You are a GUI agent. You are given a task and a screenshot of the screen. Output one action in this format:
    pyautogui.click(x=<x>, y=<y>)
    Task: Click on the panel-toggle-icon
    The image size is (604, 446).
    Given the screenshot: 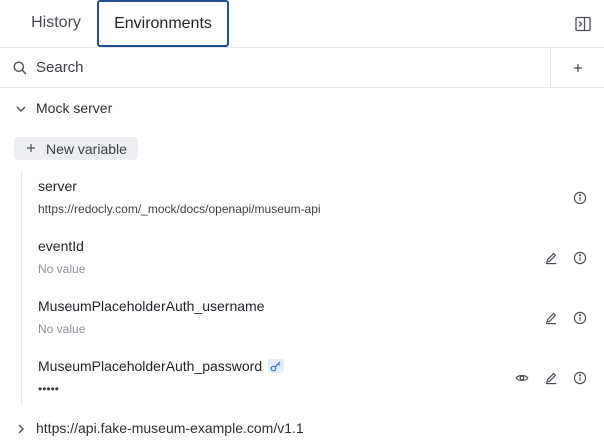 What is the action you would take?
    pyautogui.click(x=583, y=24)
    